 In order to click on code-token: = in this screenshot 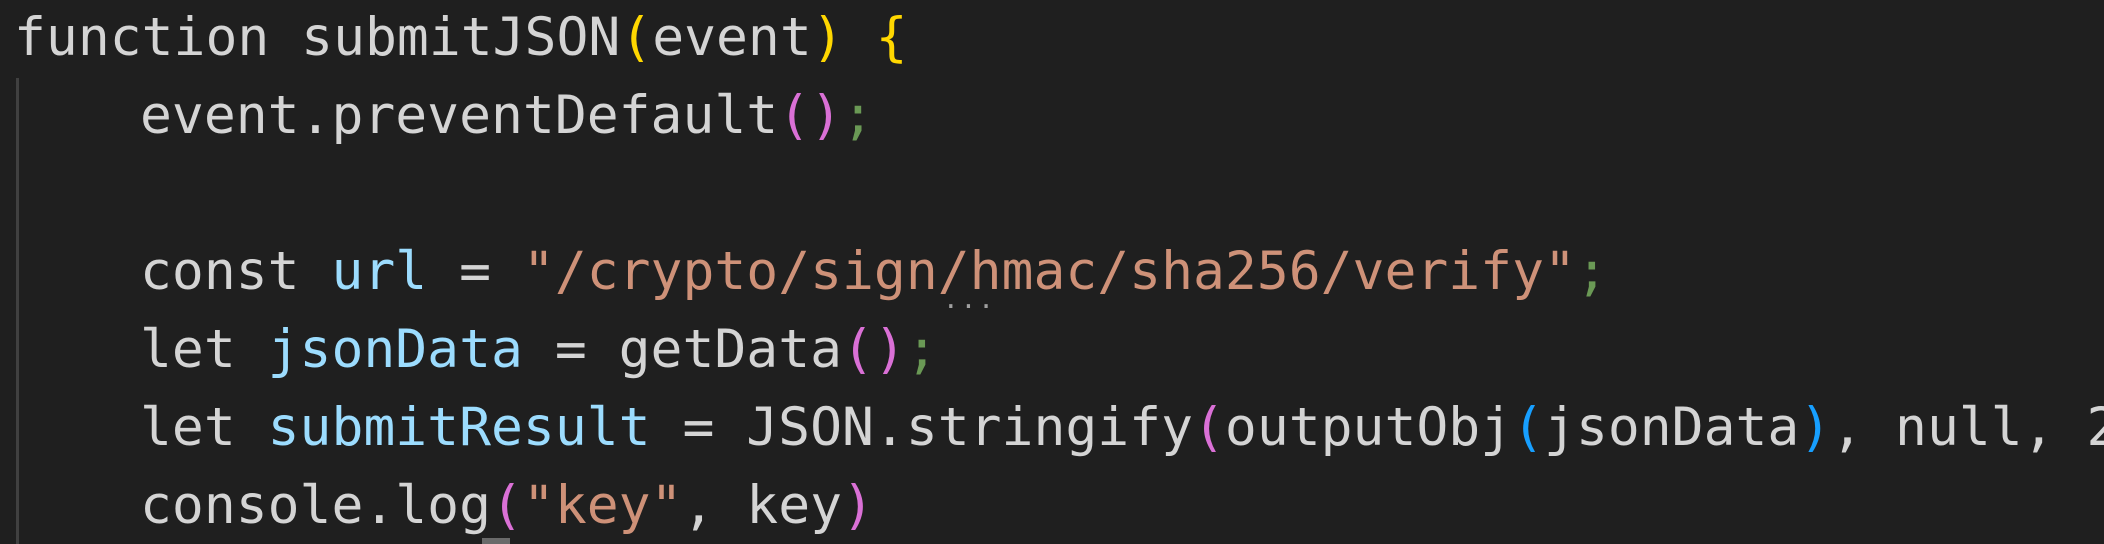, I will do `click(475, 271)`.